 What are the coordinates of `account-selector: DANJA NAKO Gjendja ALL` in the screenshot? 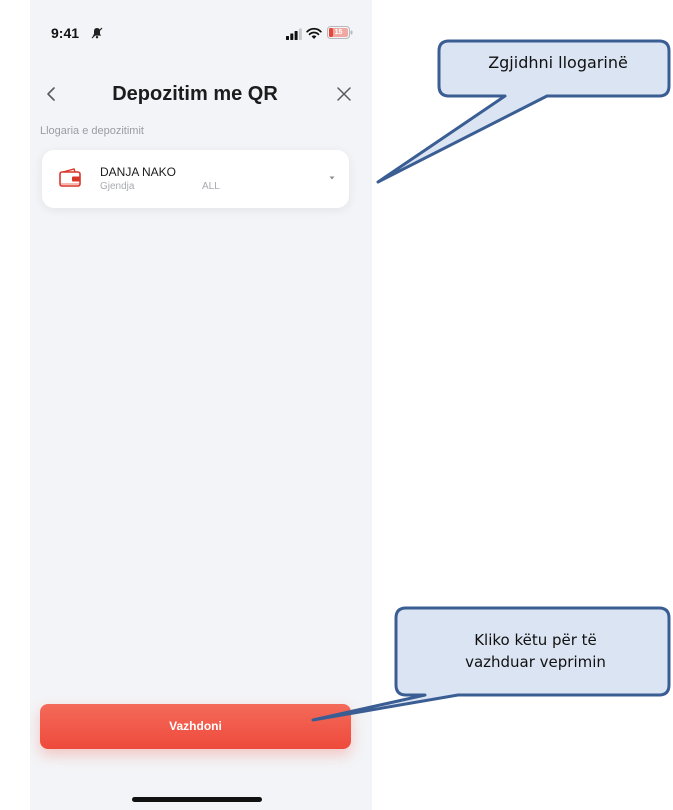 It's located at (195, 179).